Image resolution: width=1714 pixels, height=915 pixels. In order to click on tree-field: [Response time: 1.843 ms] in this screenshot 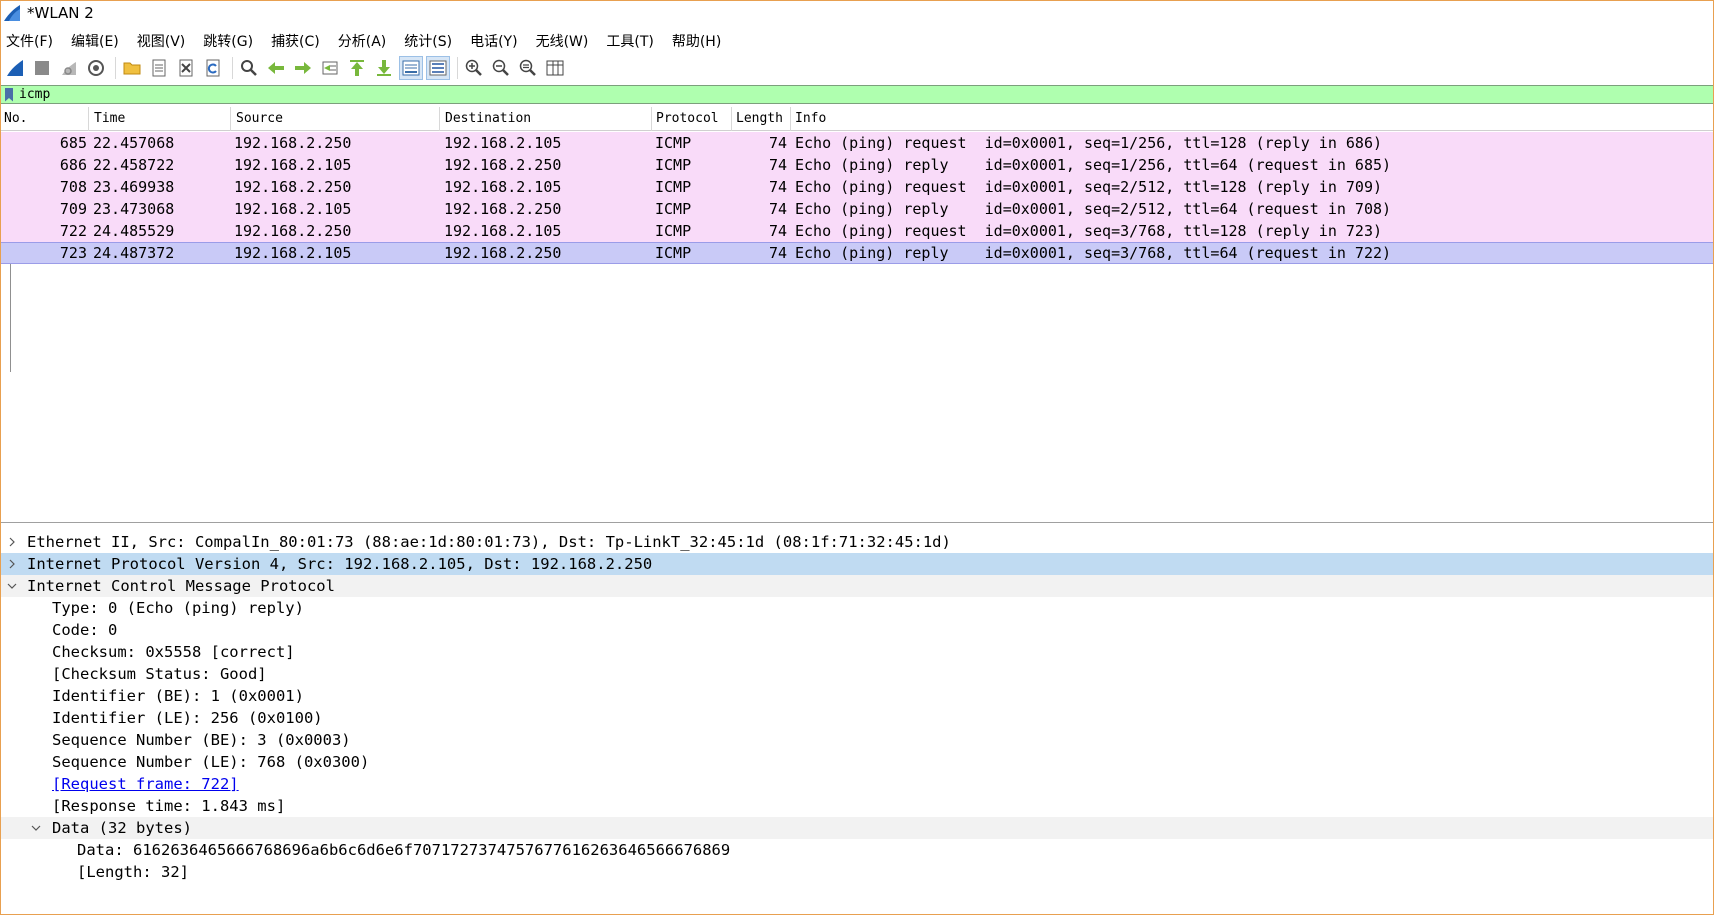, I will do `click(857, 806)`.